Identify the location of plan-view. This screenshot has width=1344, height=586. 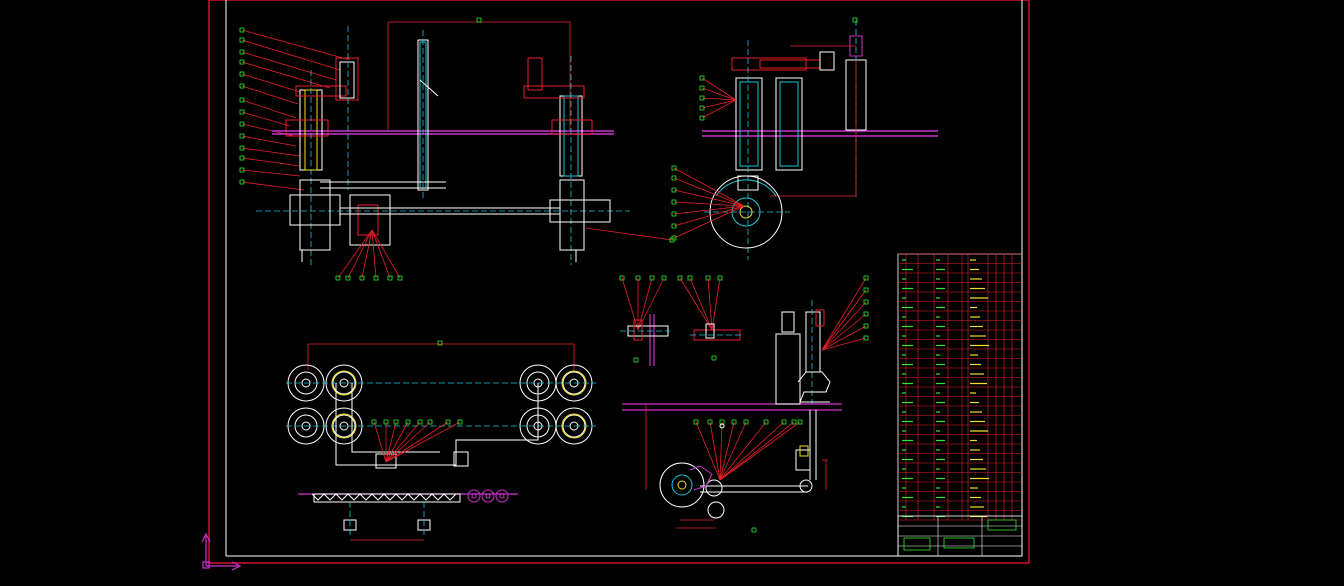
(441, 440).